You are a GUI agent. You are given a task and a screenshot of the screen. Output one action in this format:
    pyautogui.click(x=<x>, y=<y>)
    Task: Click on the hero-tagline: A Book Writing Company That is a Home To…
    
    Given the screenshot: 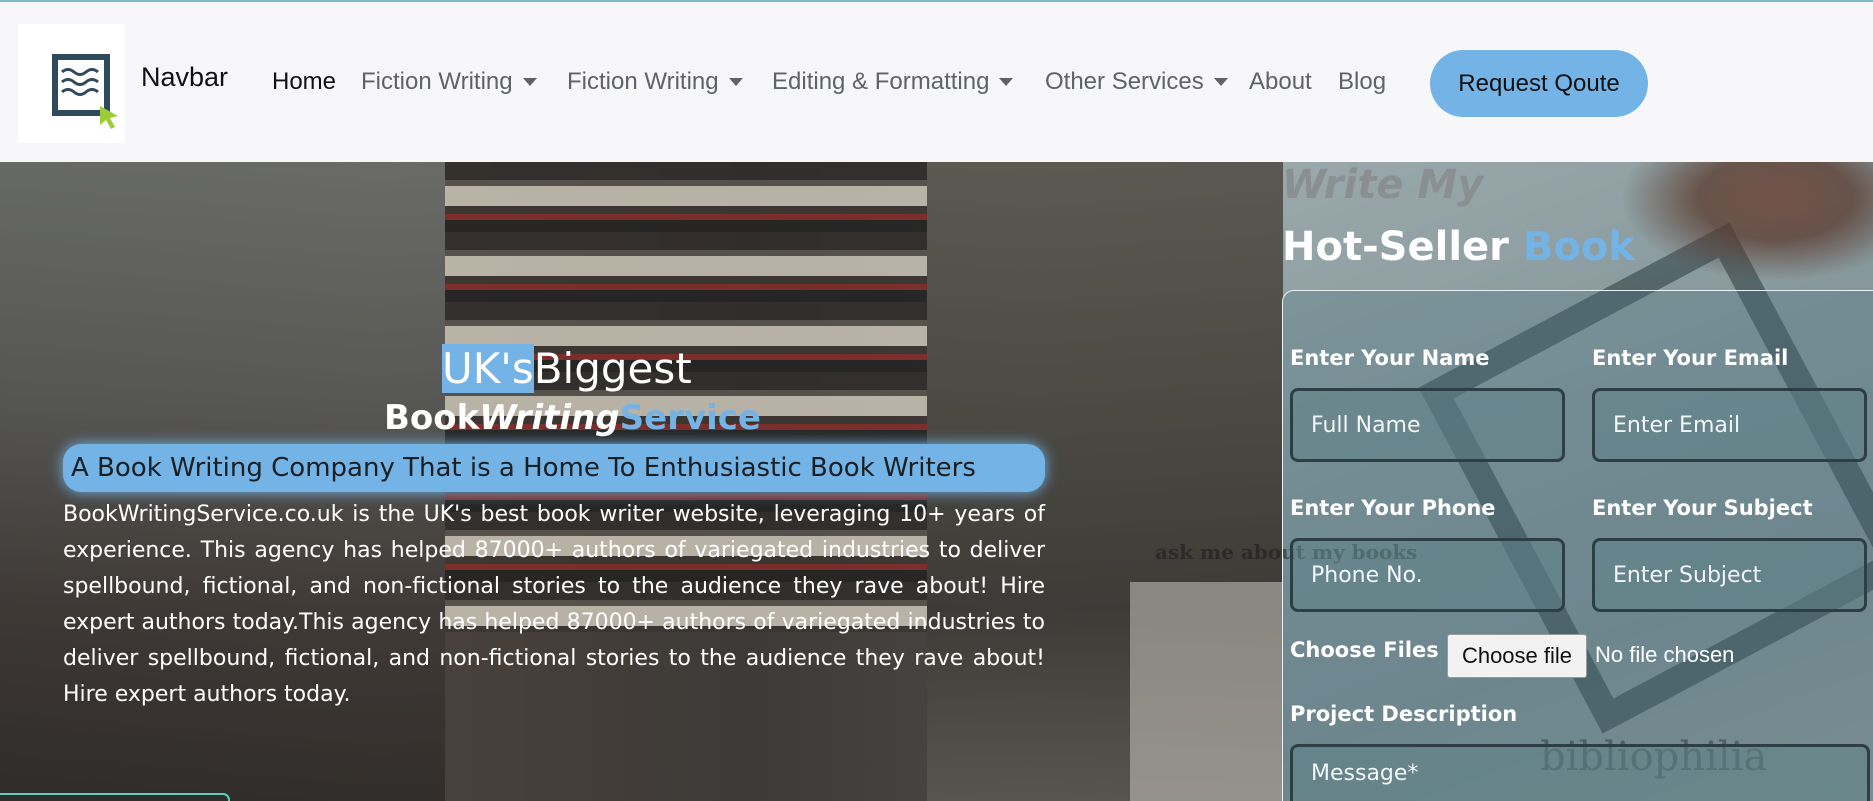 What is the action you would take?
    pyautogui.click(x=554, y=468)
    